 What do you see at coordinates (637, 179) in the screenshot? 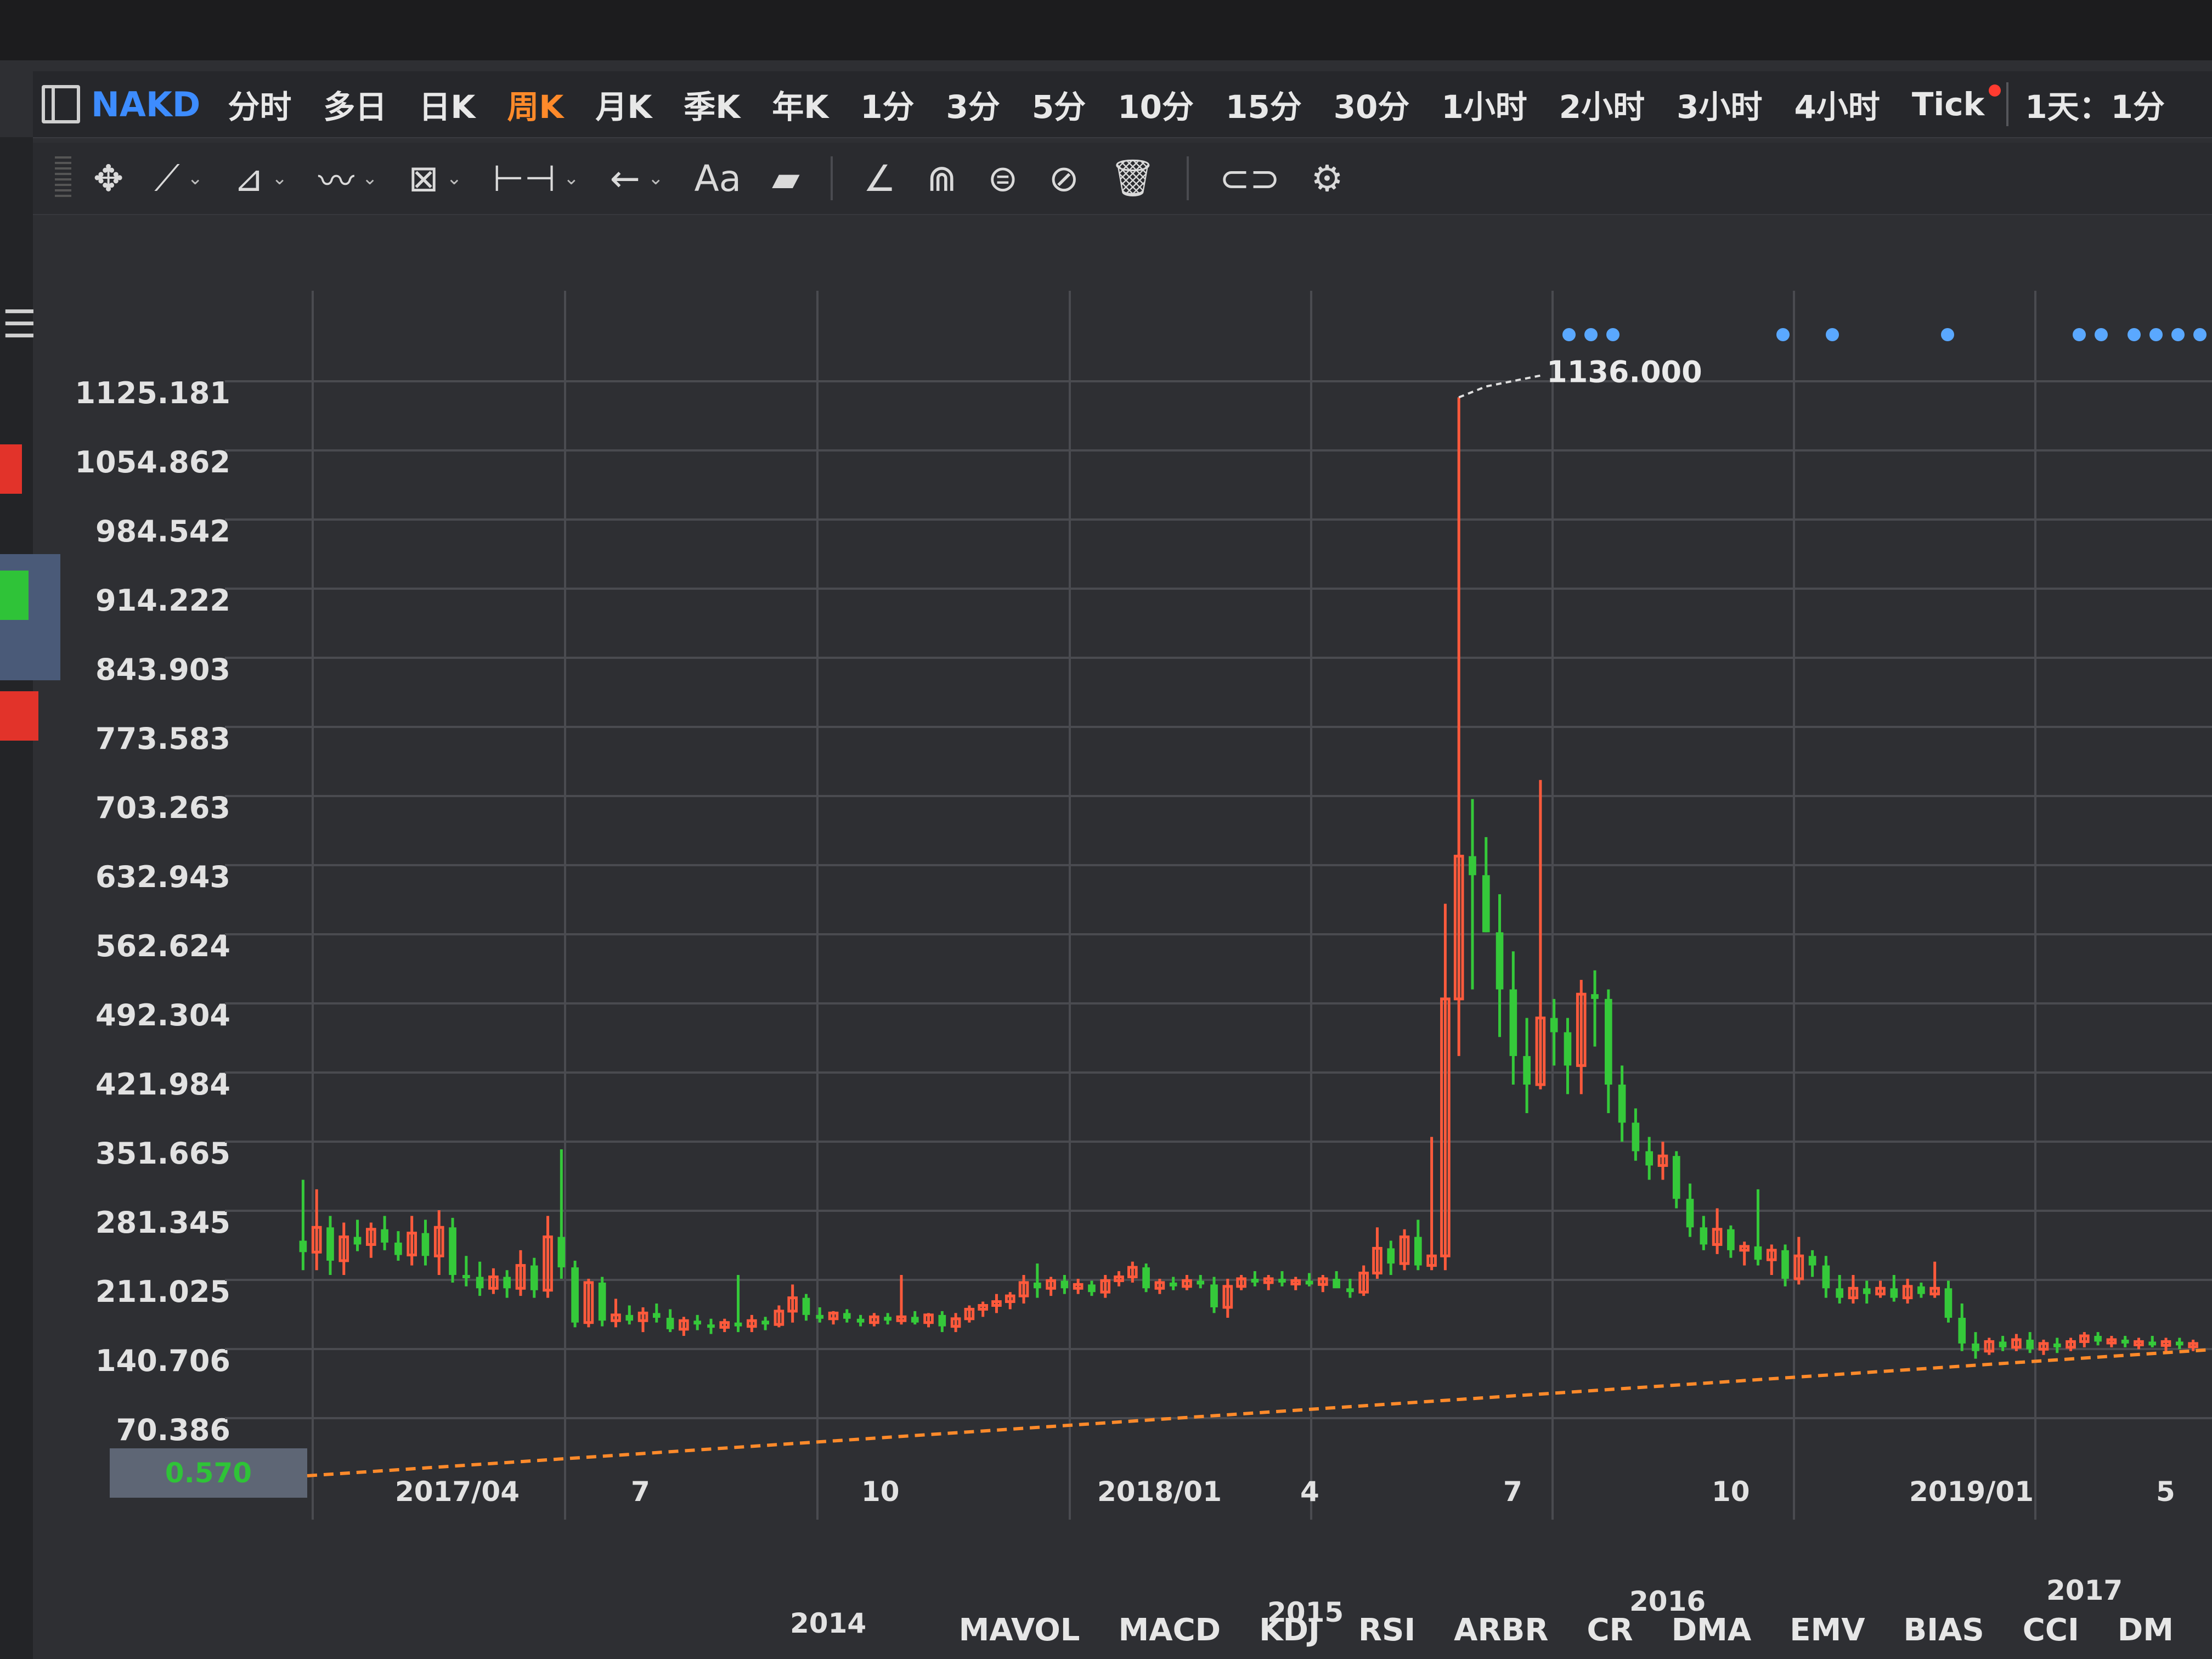
I see `arrow-tool-icon: ← ⌄` at bounding box center [637, 179].